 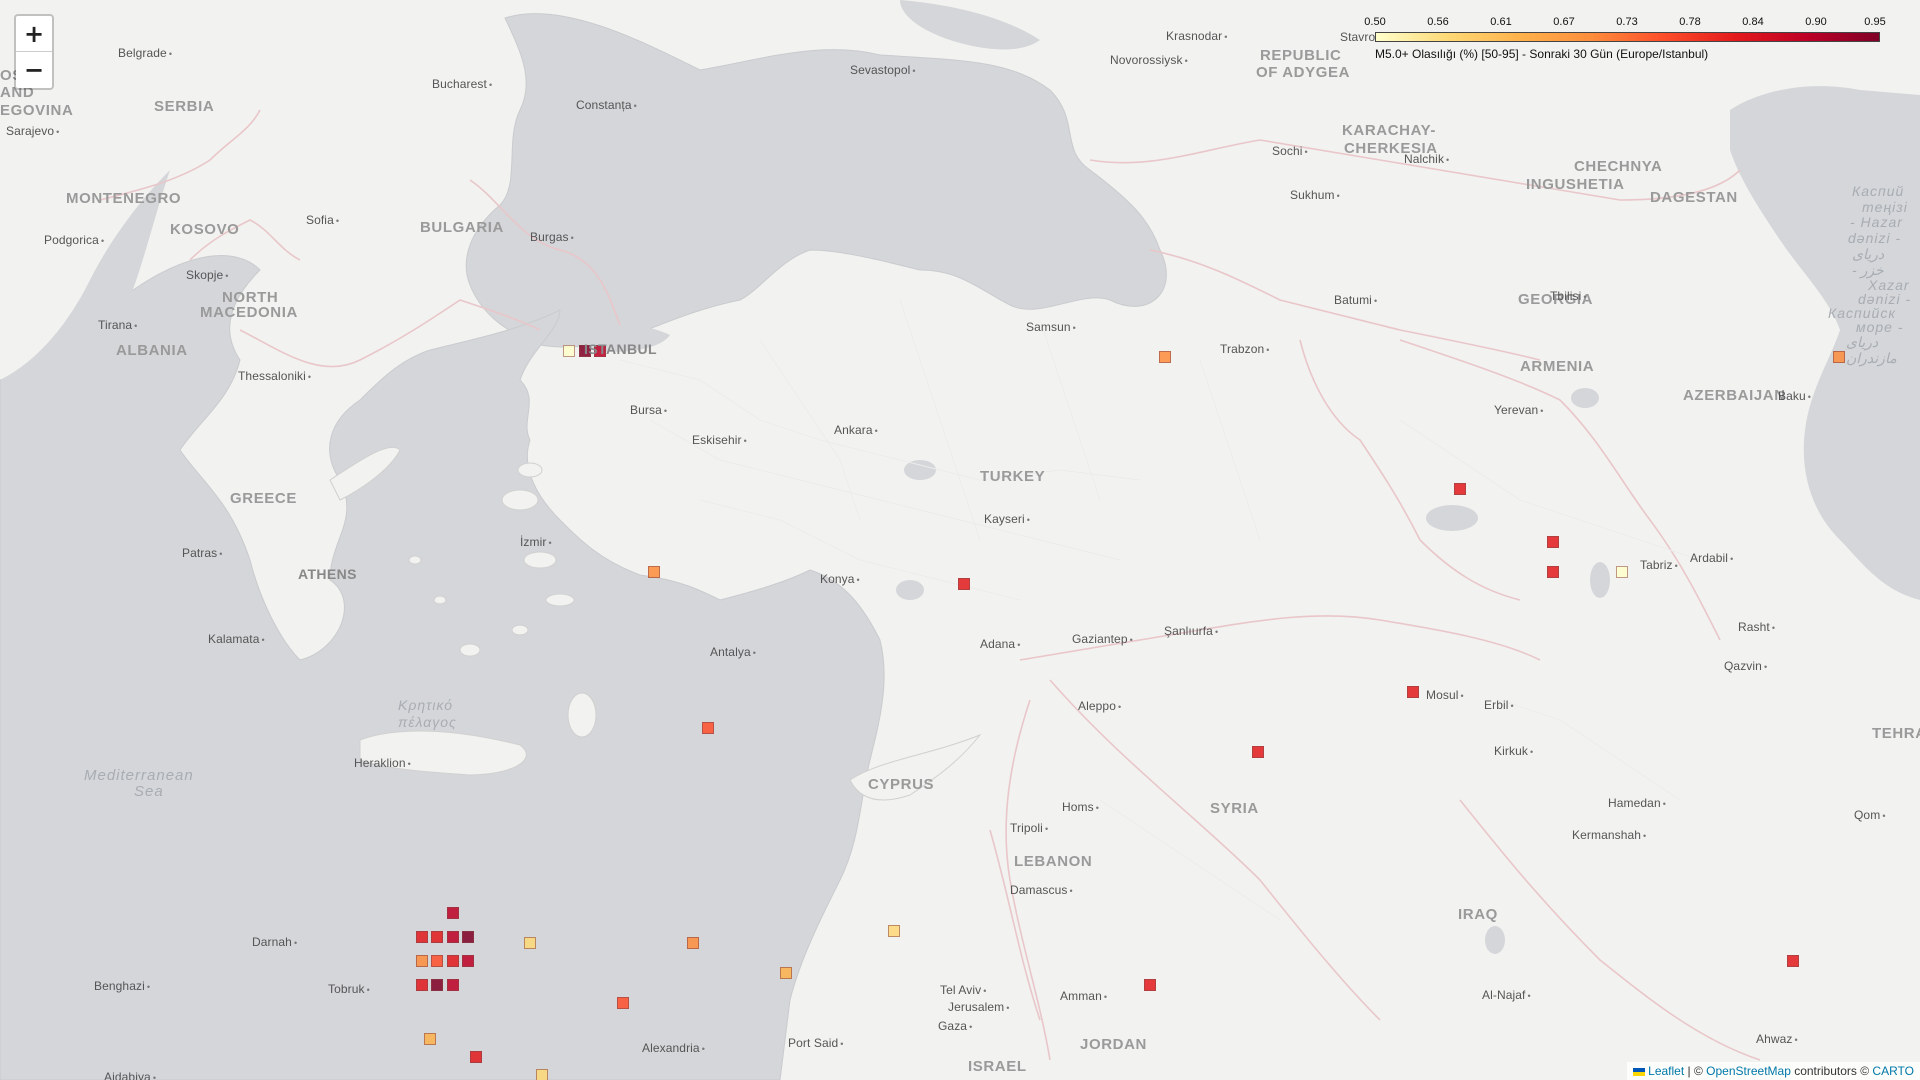 I want to click on legend-tick: 0.50, so click(x=1375, y=22).